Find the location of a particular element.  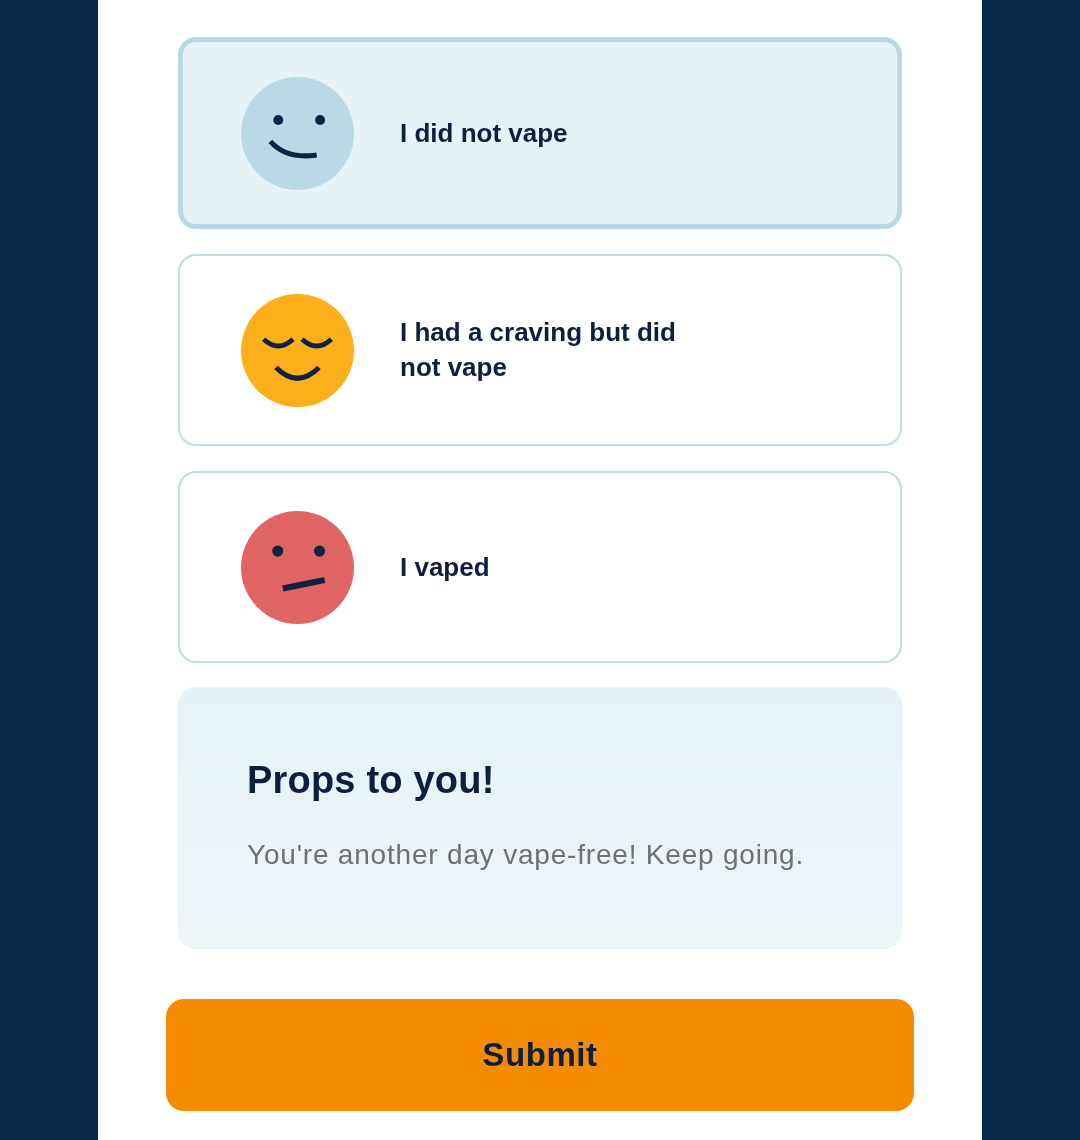

submit-button: Submit is located at coordinates (540, 1055).